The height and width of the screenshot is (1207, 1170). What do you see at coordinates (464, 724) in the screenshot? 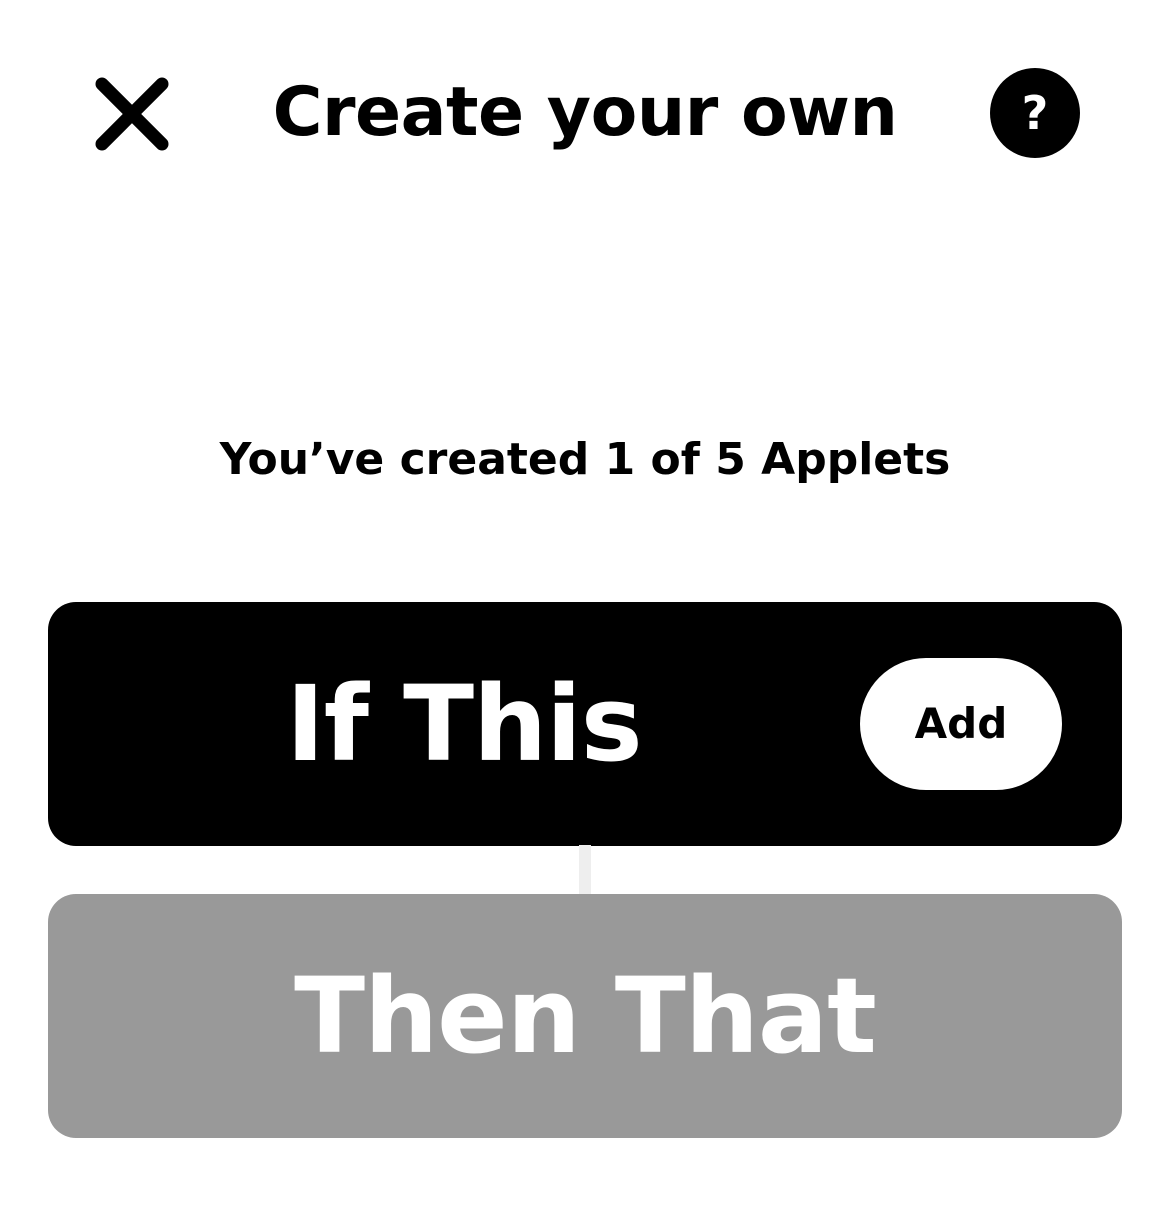
I see `if-this-label: If This` at bounding box center [464, 724].